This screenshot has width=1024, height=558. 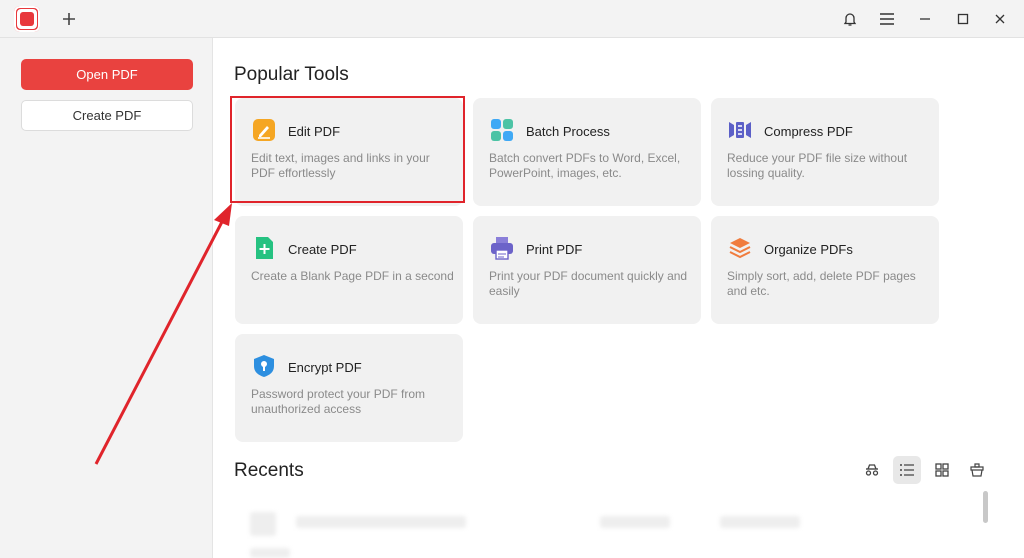 I want to click on recent-file-name, so click(x=381, y=522).